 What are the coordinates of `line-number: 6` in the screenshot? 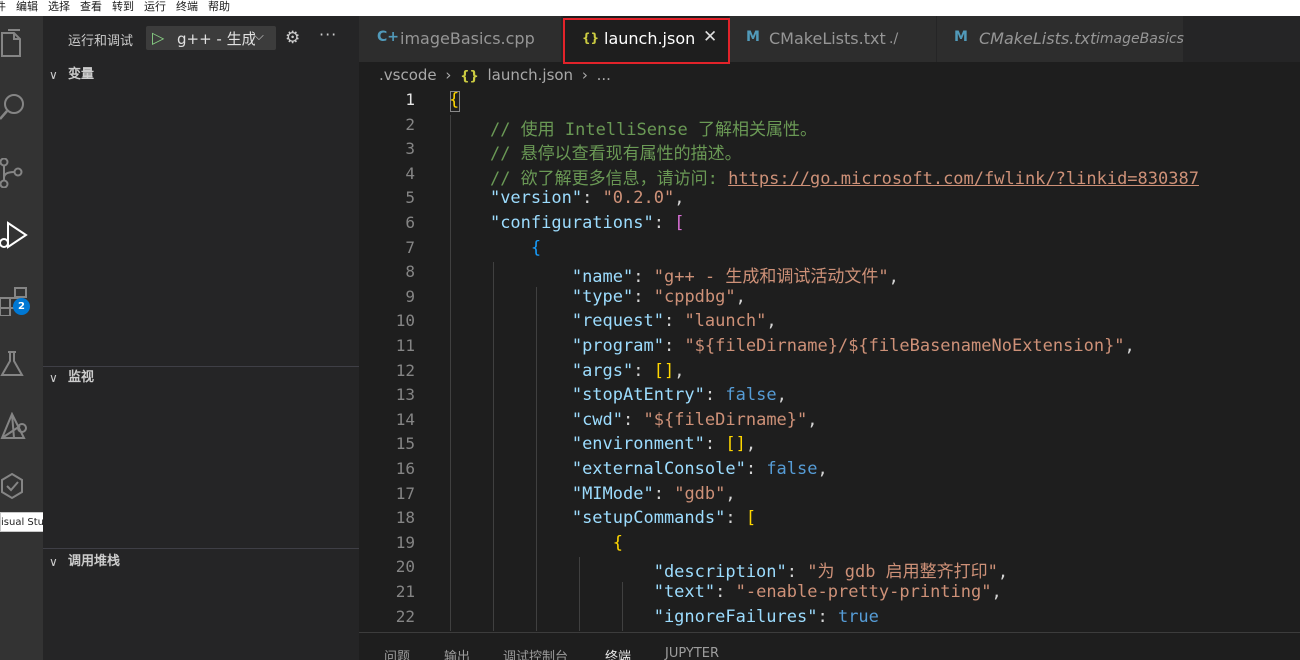 It's located at (410, 222).